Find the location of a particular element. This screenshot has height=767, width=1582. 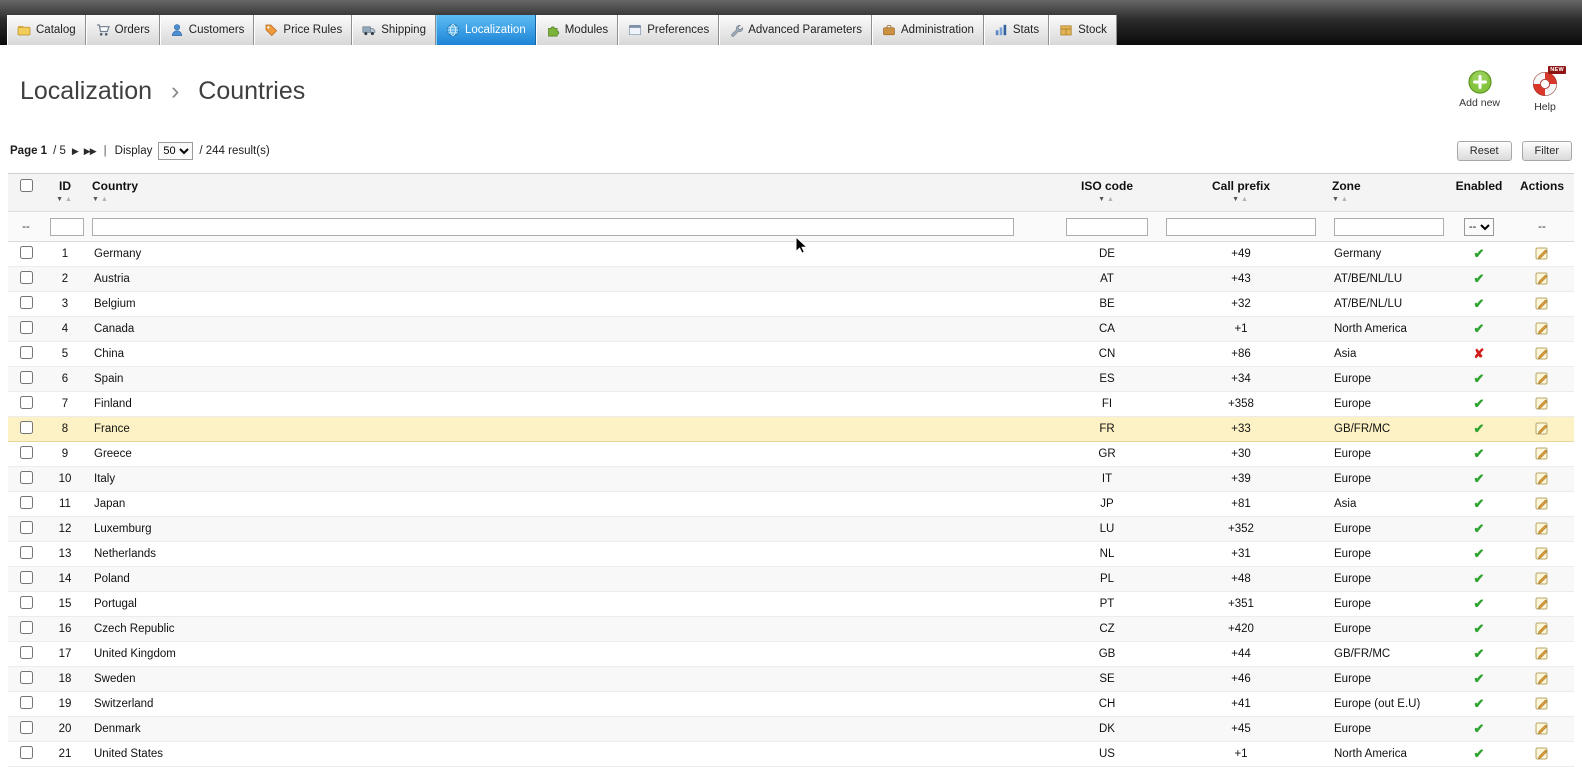

header-country: Country is located at coordinates (115, 186).